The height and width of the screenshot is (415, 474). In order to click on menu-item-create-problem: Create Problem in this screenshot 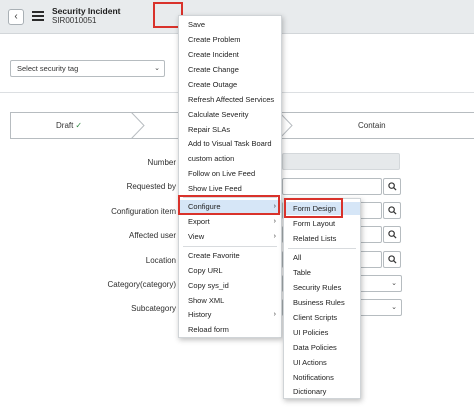, I will do `click(230, 39)`.